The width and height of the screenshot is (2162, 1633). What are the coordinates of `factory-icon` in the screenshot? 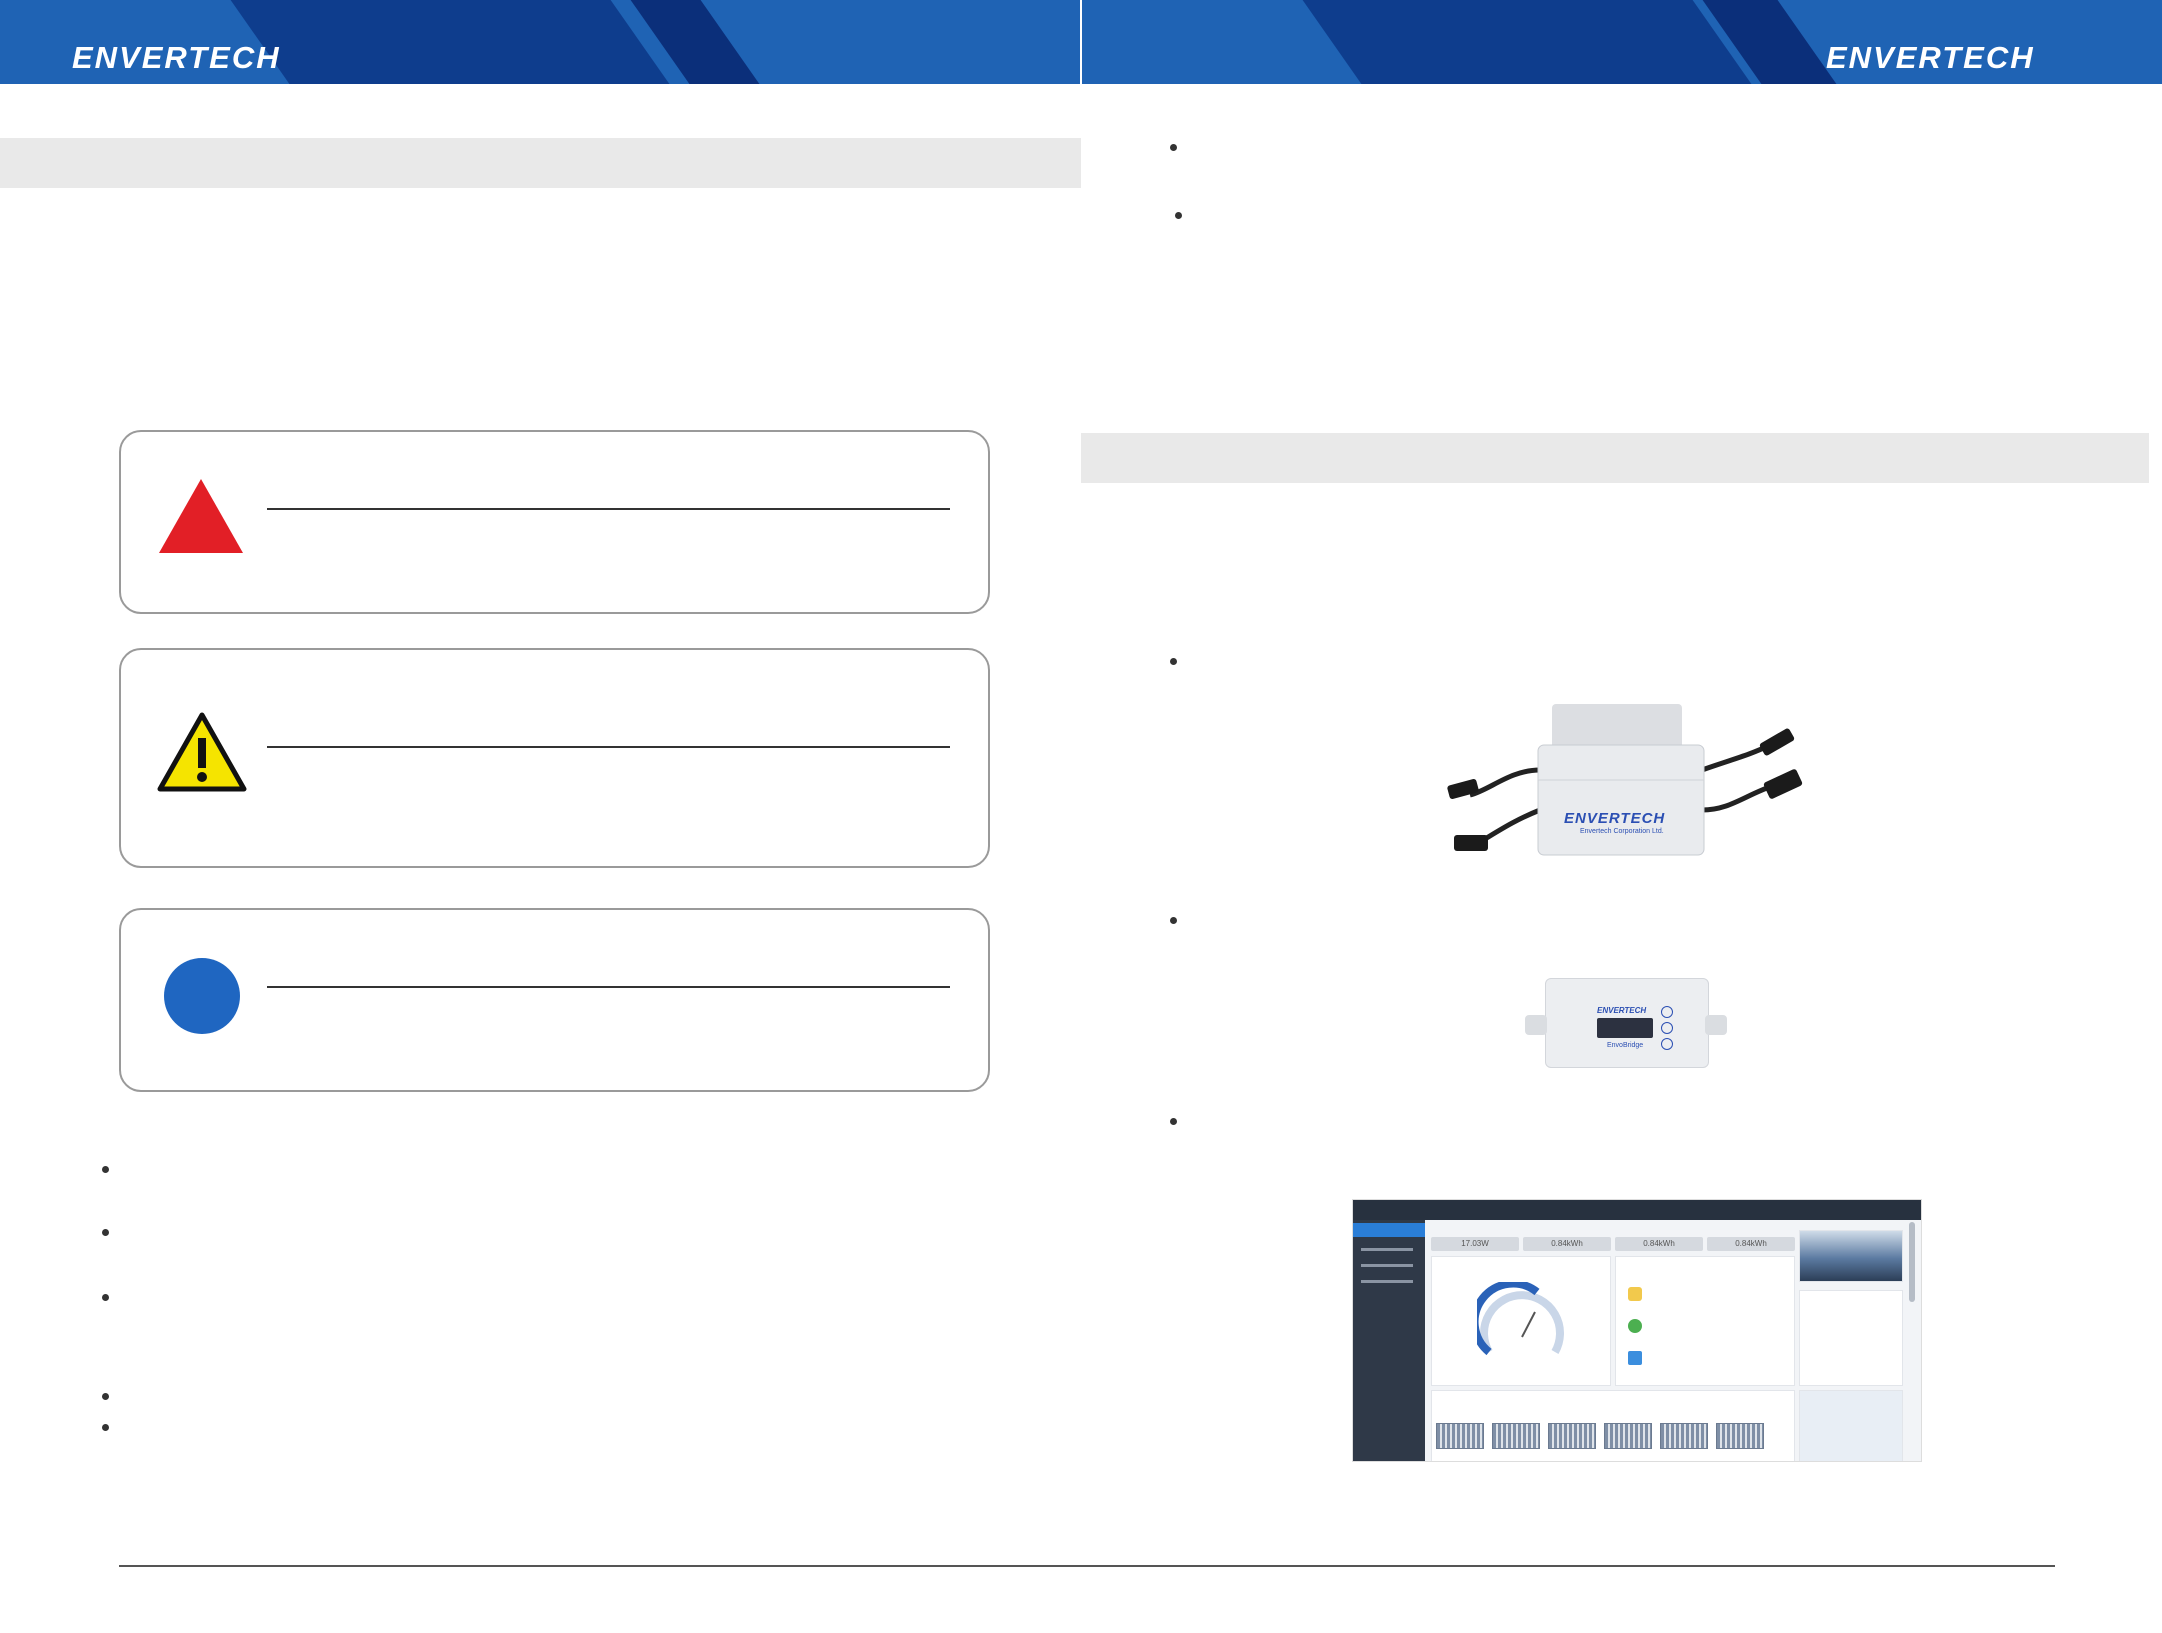 It's located at (1635, 1358).